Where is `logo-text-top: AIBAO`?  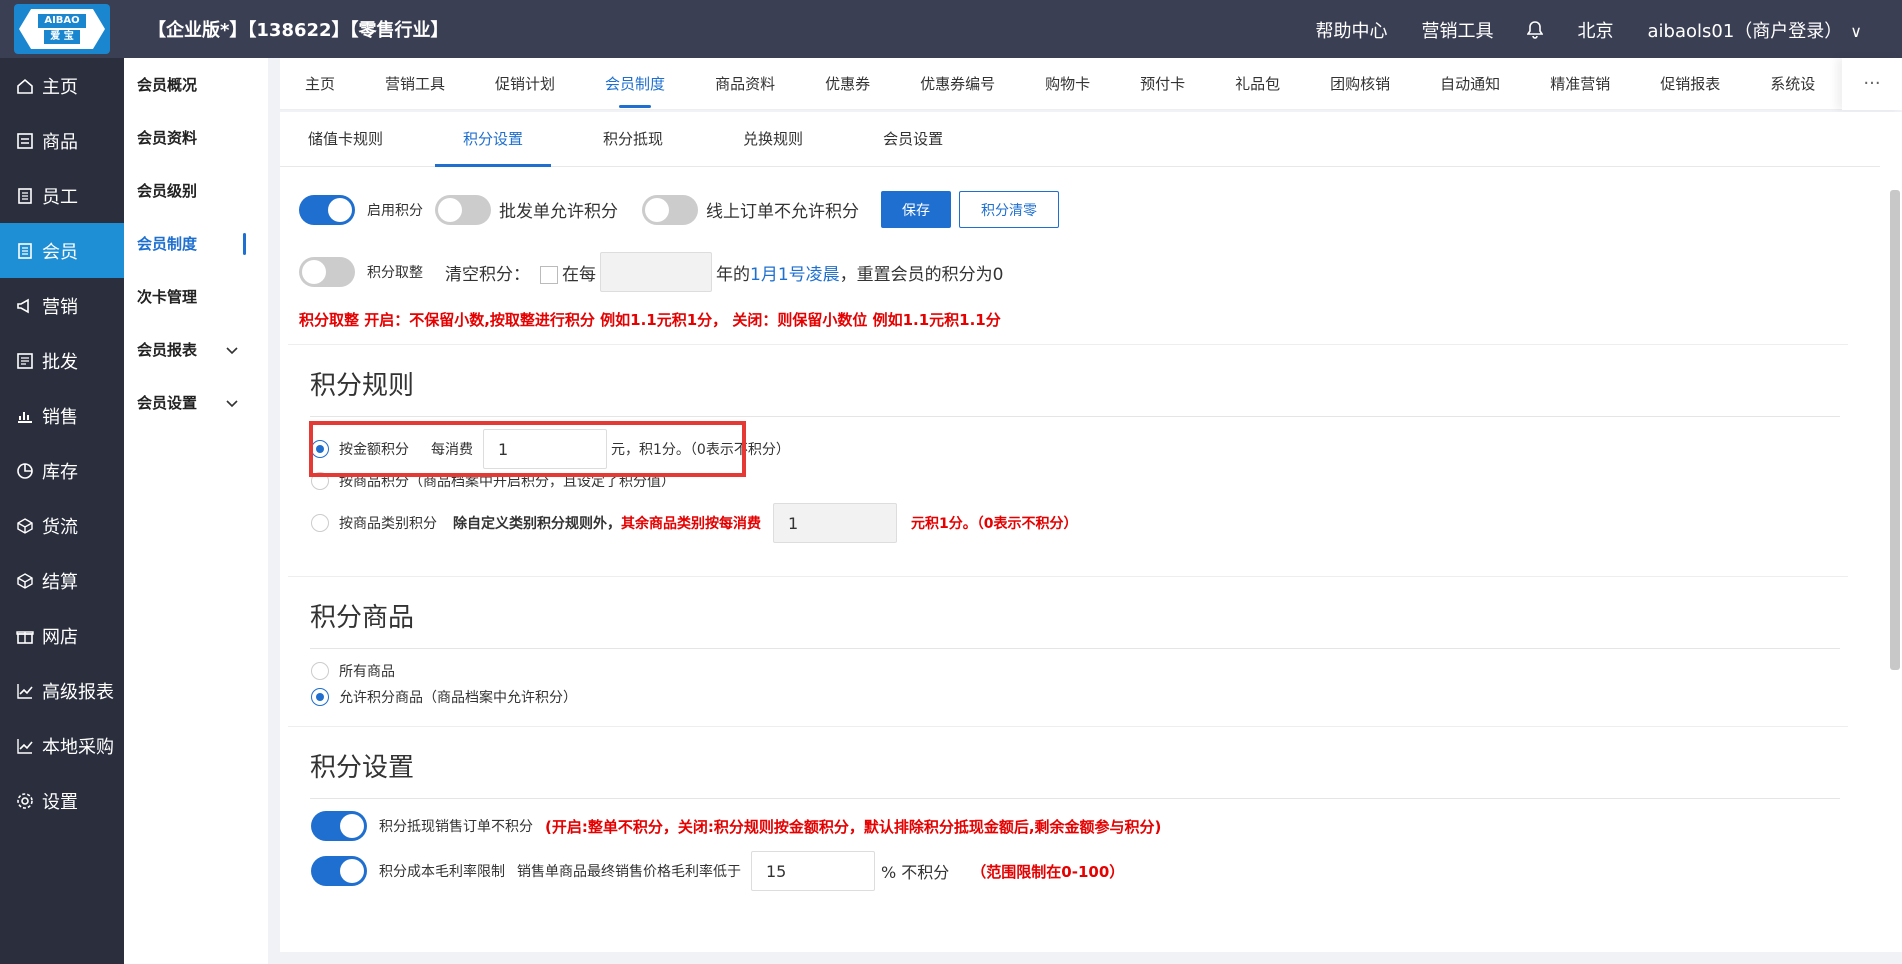 logo-text-top: AIBAO is located at coordinates (62, 21).